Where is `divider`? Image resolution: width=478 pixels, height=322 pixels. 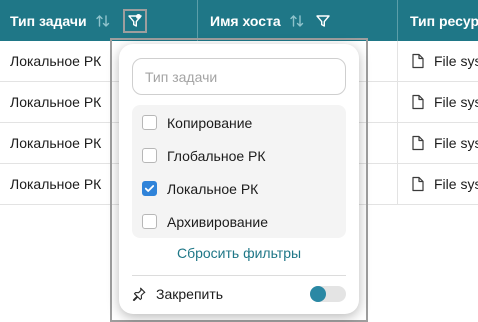 divider is located at coordinates (239, 275).